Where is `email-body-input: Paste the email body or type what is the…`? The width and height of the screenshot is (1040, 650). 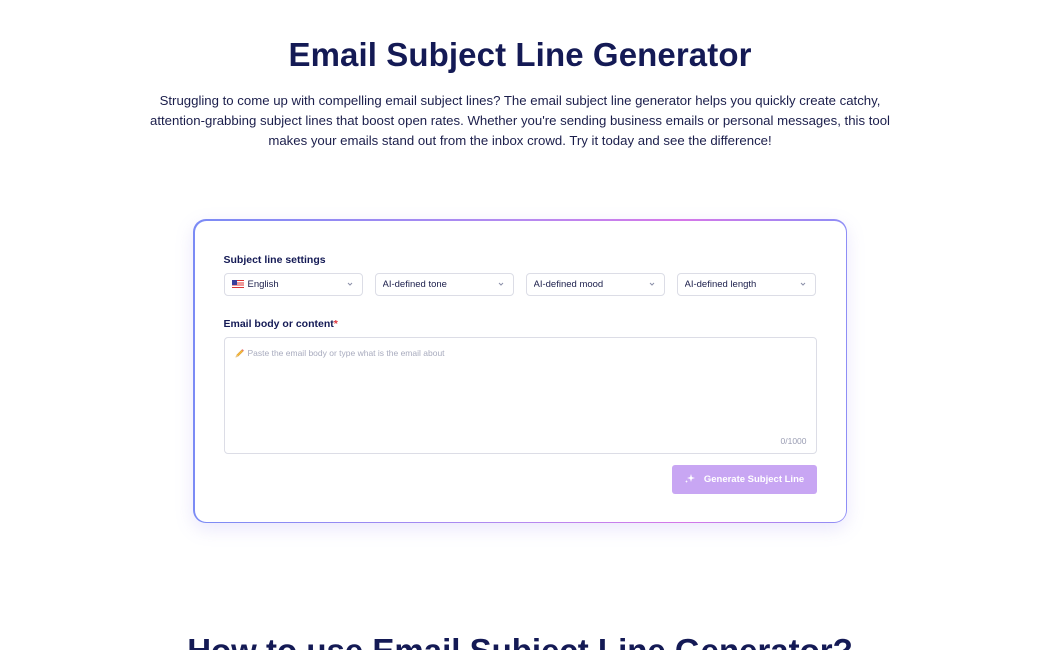
email-body-input: Paste the email body or type what is the… is located at coordinates (520, 395).